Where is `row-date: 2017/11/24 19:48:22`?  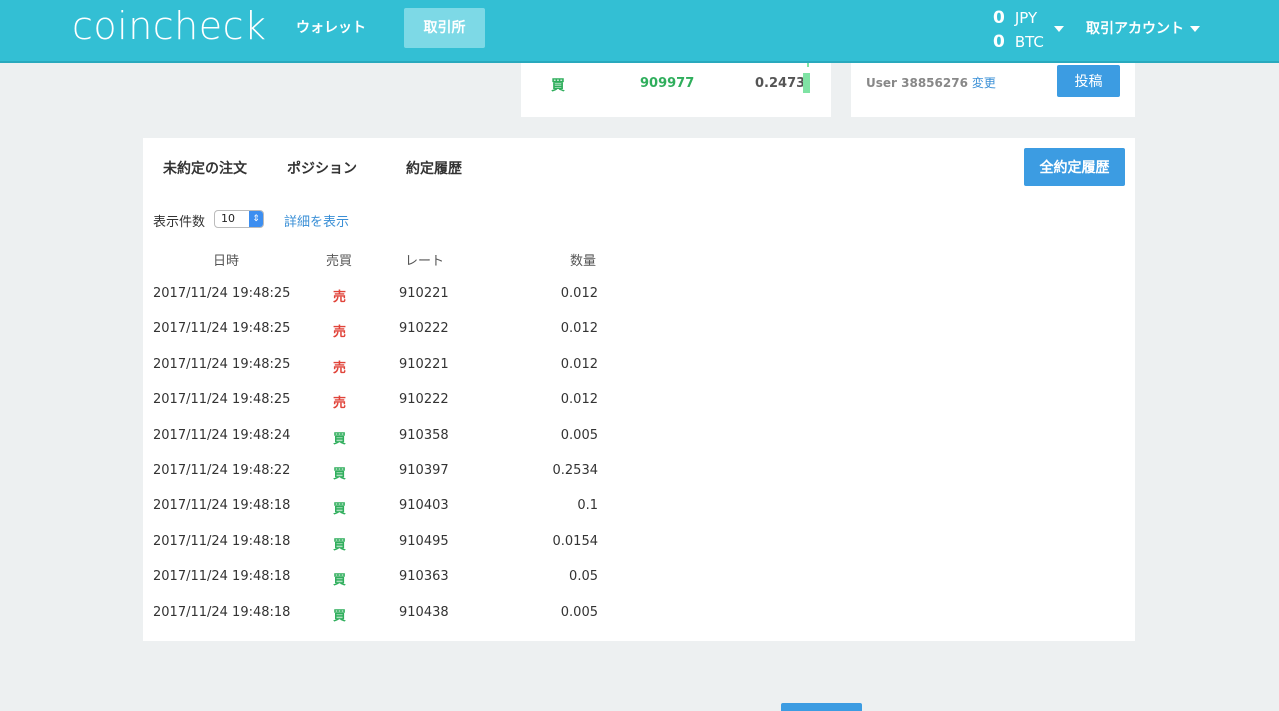
row-date: 2017/11/24 19:48:22 is located at coordinates (222, 470).